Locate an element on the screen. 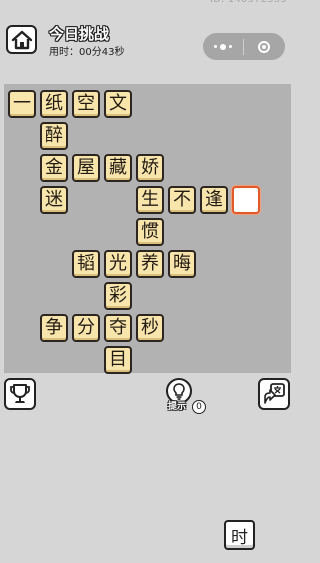  board-cell: 彩 is located at coordinates (118, 296).